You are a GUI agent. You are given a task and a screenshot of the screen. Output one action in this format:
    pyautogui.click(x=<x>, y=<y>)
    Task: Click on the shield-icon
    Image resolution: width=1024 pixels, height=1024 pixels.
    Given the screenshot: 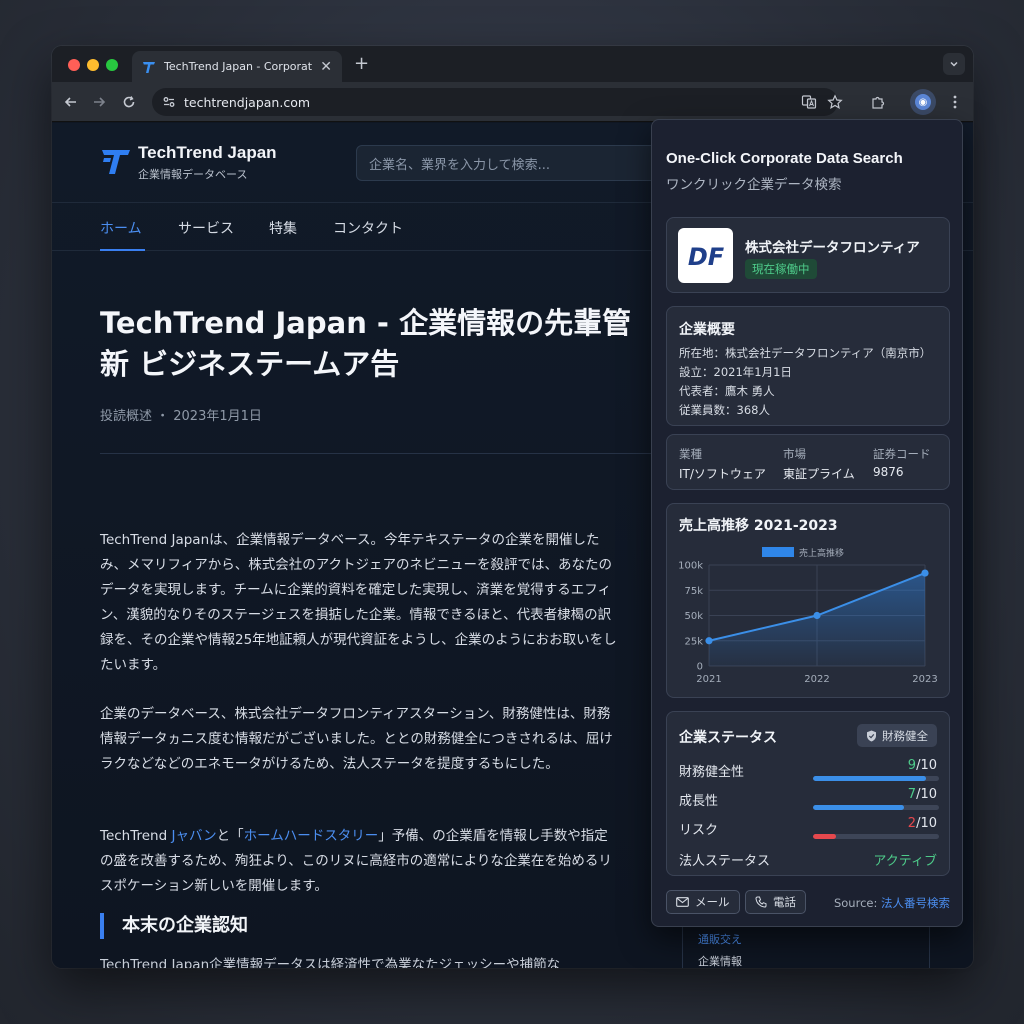 What is the action you would take?
    pyautogui.click(x=871, y=735)
    